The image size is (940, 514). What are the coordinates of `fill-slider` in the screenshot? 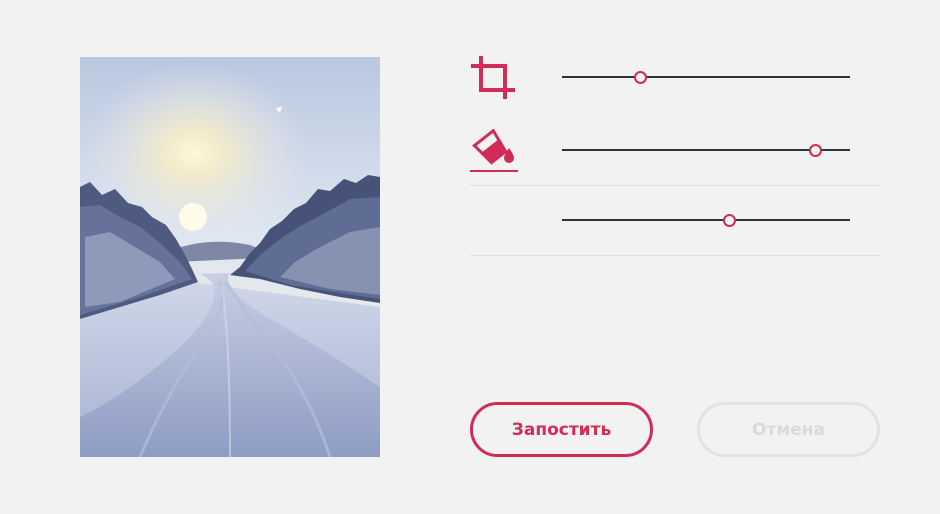 It's located at (706, 150).